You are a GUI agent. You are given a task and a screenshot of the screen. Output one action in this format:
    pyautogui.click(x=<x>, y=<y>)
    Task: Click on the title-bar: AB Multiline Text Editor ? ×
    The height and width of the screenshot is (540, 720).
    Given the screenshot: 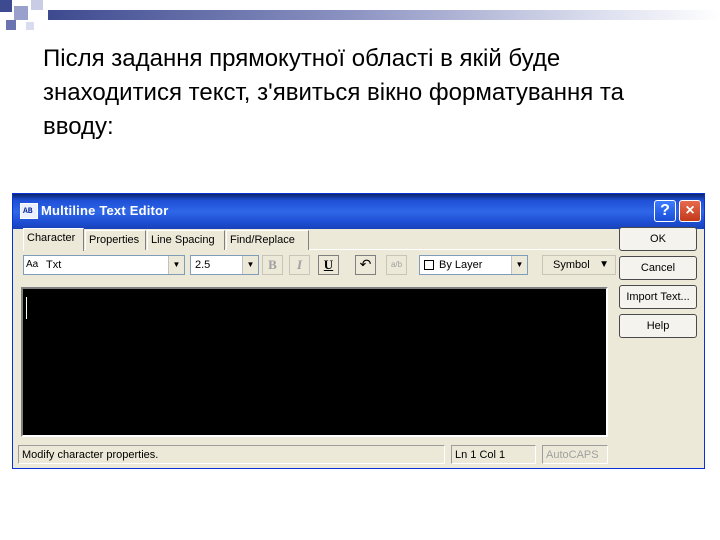 What is the action you would take?
    pyautogui.click(x=358, y=211)
    